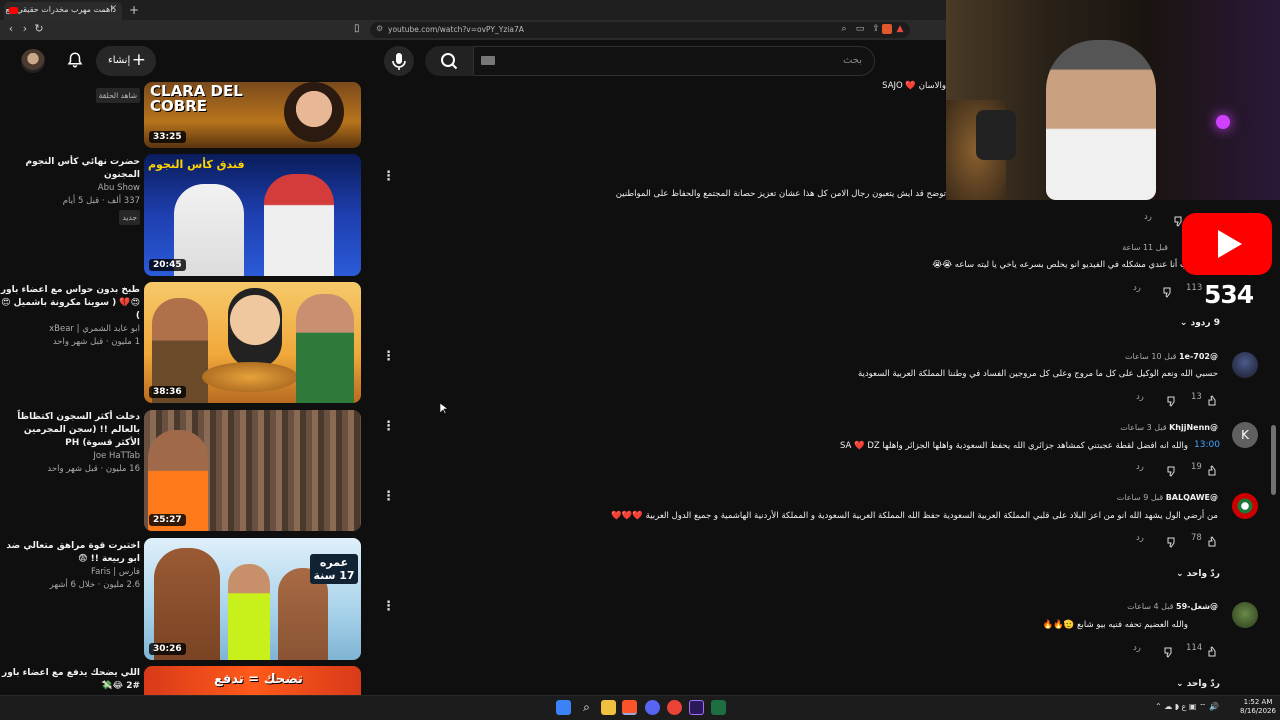 The width and height of the screenshot is (1280, 720). What do you see at coordinates (586, 707) in the screenshot?
I see `search-icon: ⌕` at bounding box center [586, 707].